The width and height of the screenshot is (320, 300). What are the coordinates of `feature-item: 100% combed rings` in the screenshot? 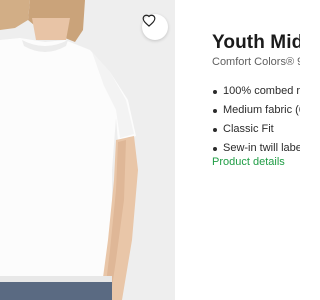 It's located at (256, 93).